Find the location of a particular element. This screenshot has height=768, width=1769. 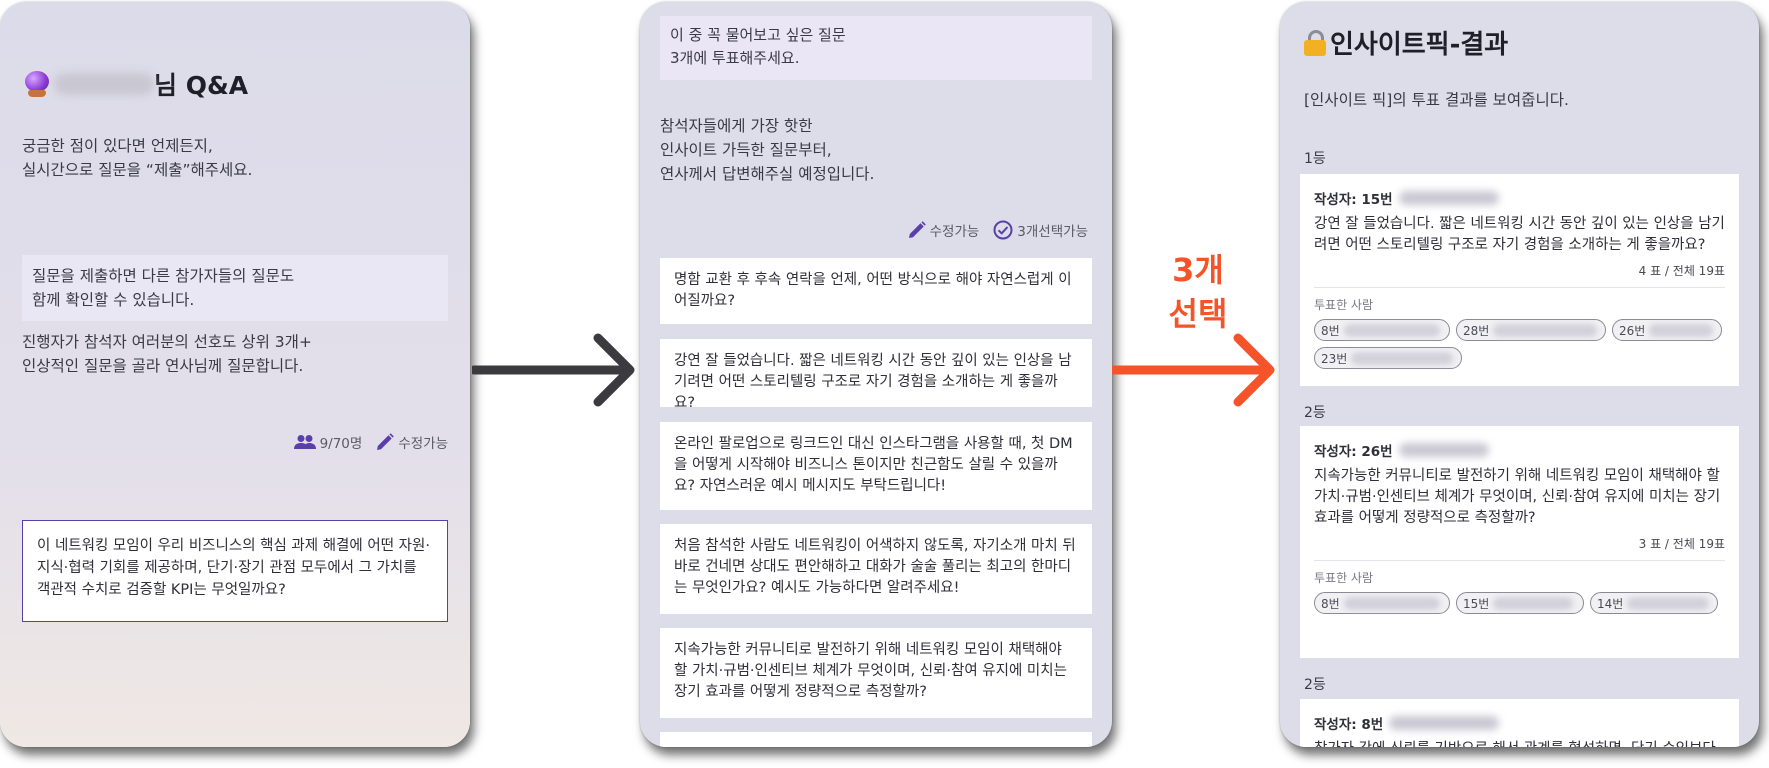

voter-chip: 14번 is located at coordinates (1654, 603).